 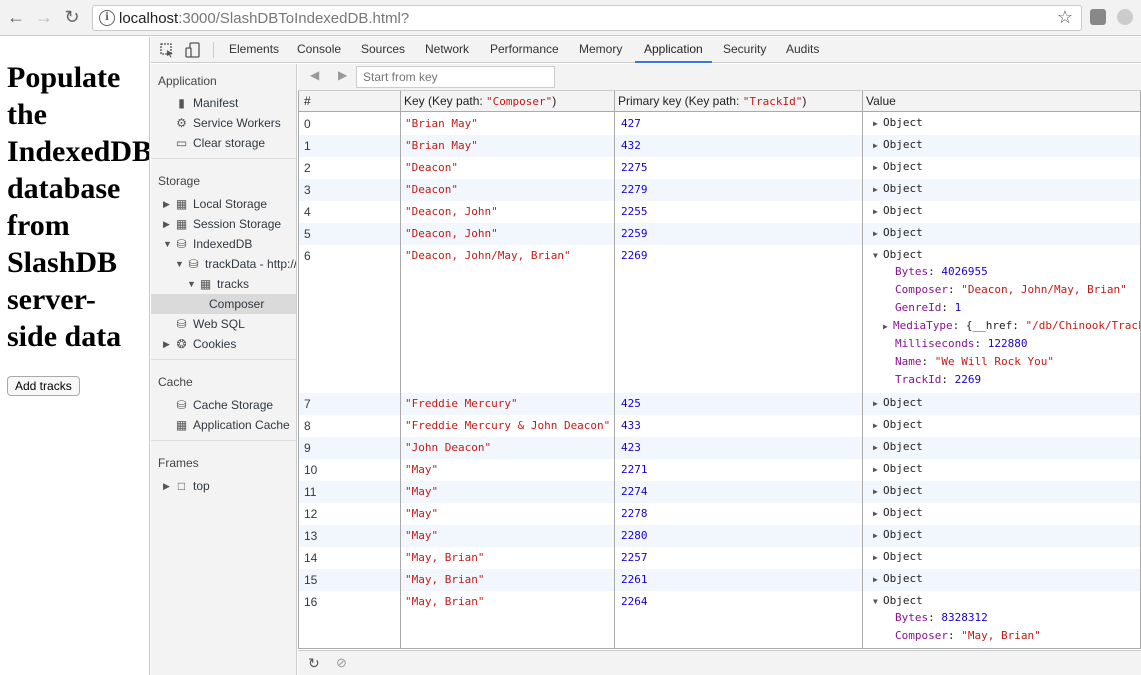 I want to click on expand-top-frame-icon: ▶, so click(x=166, y=486).